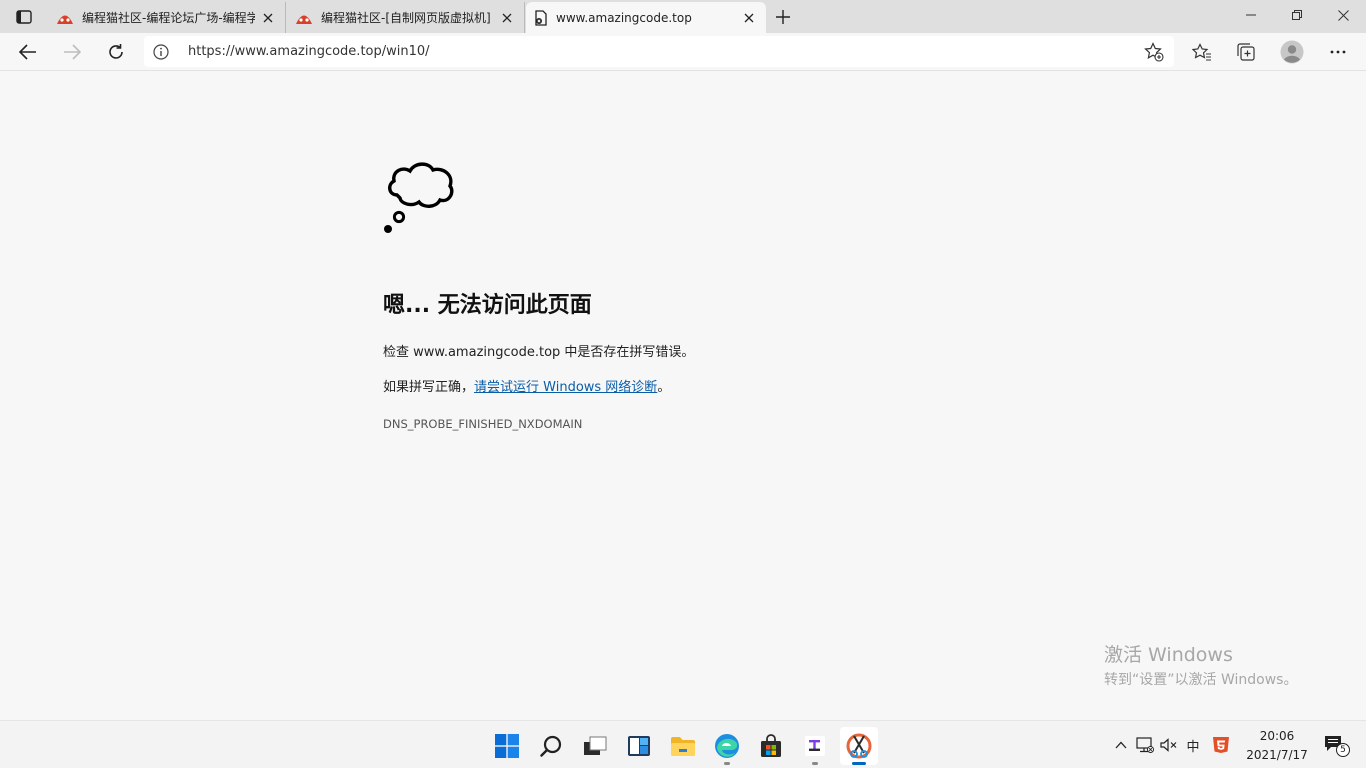 This screenshot has height=768, width=1366. What do you see at coordinates (309, 51) in the screenshot?
I see `address-url: https://www.amazingcode.top/win10/` at bounding box center [309, 51].